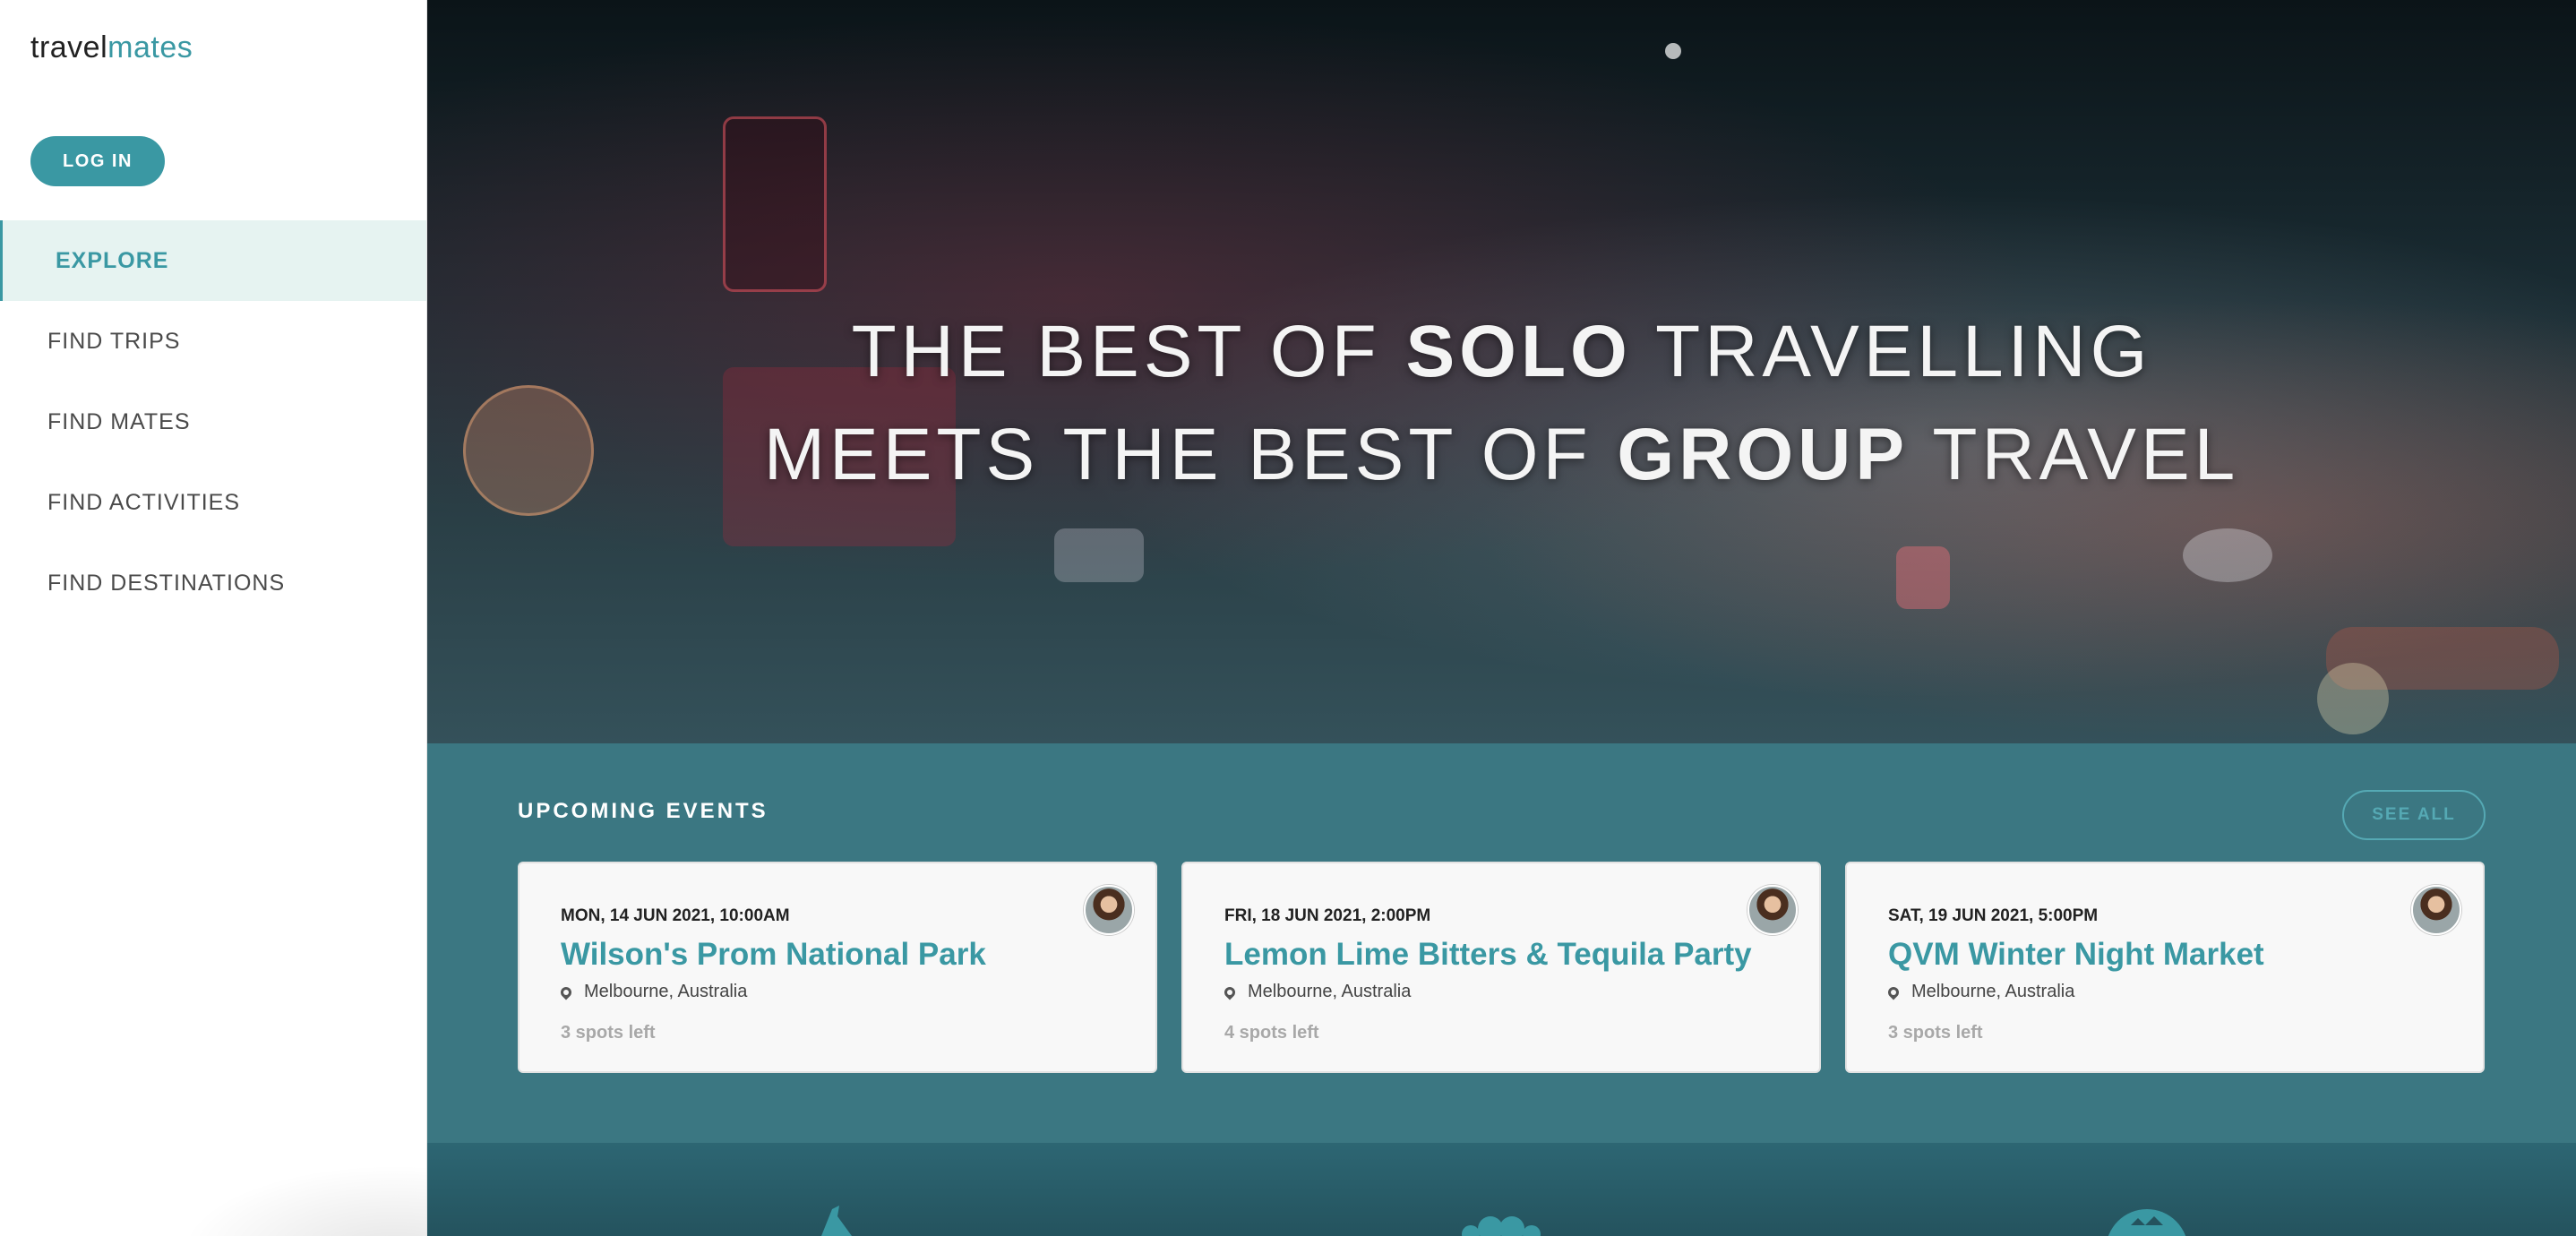 The height and width of the screenshot is (1236, 2576). What do you see at coordinates (1488, 955) in the screenshot?
I see `event-title: Lemon Lime Bitters & Tequila Party` at bounding box center [1488, 955].